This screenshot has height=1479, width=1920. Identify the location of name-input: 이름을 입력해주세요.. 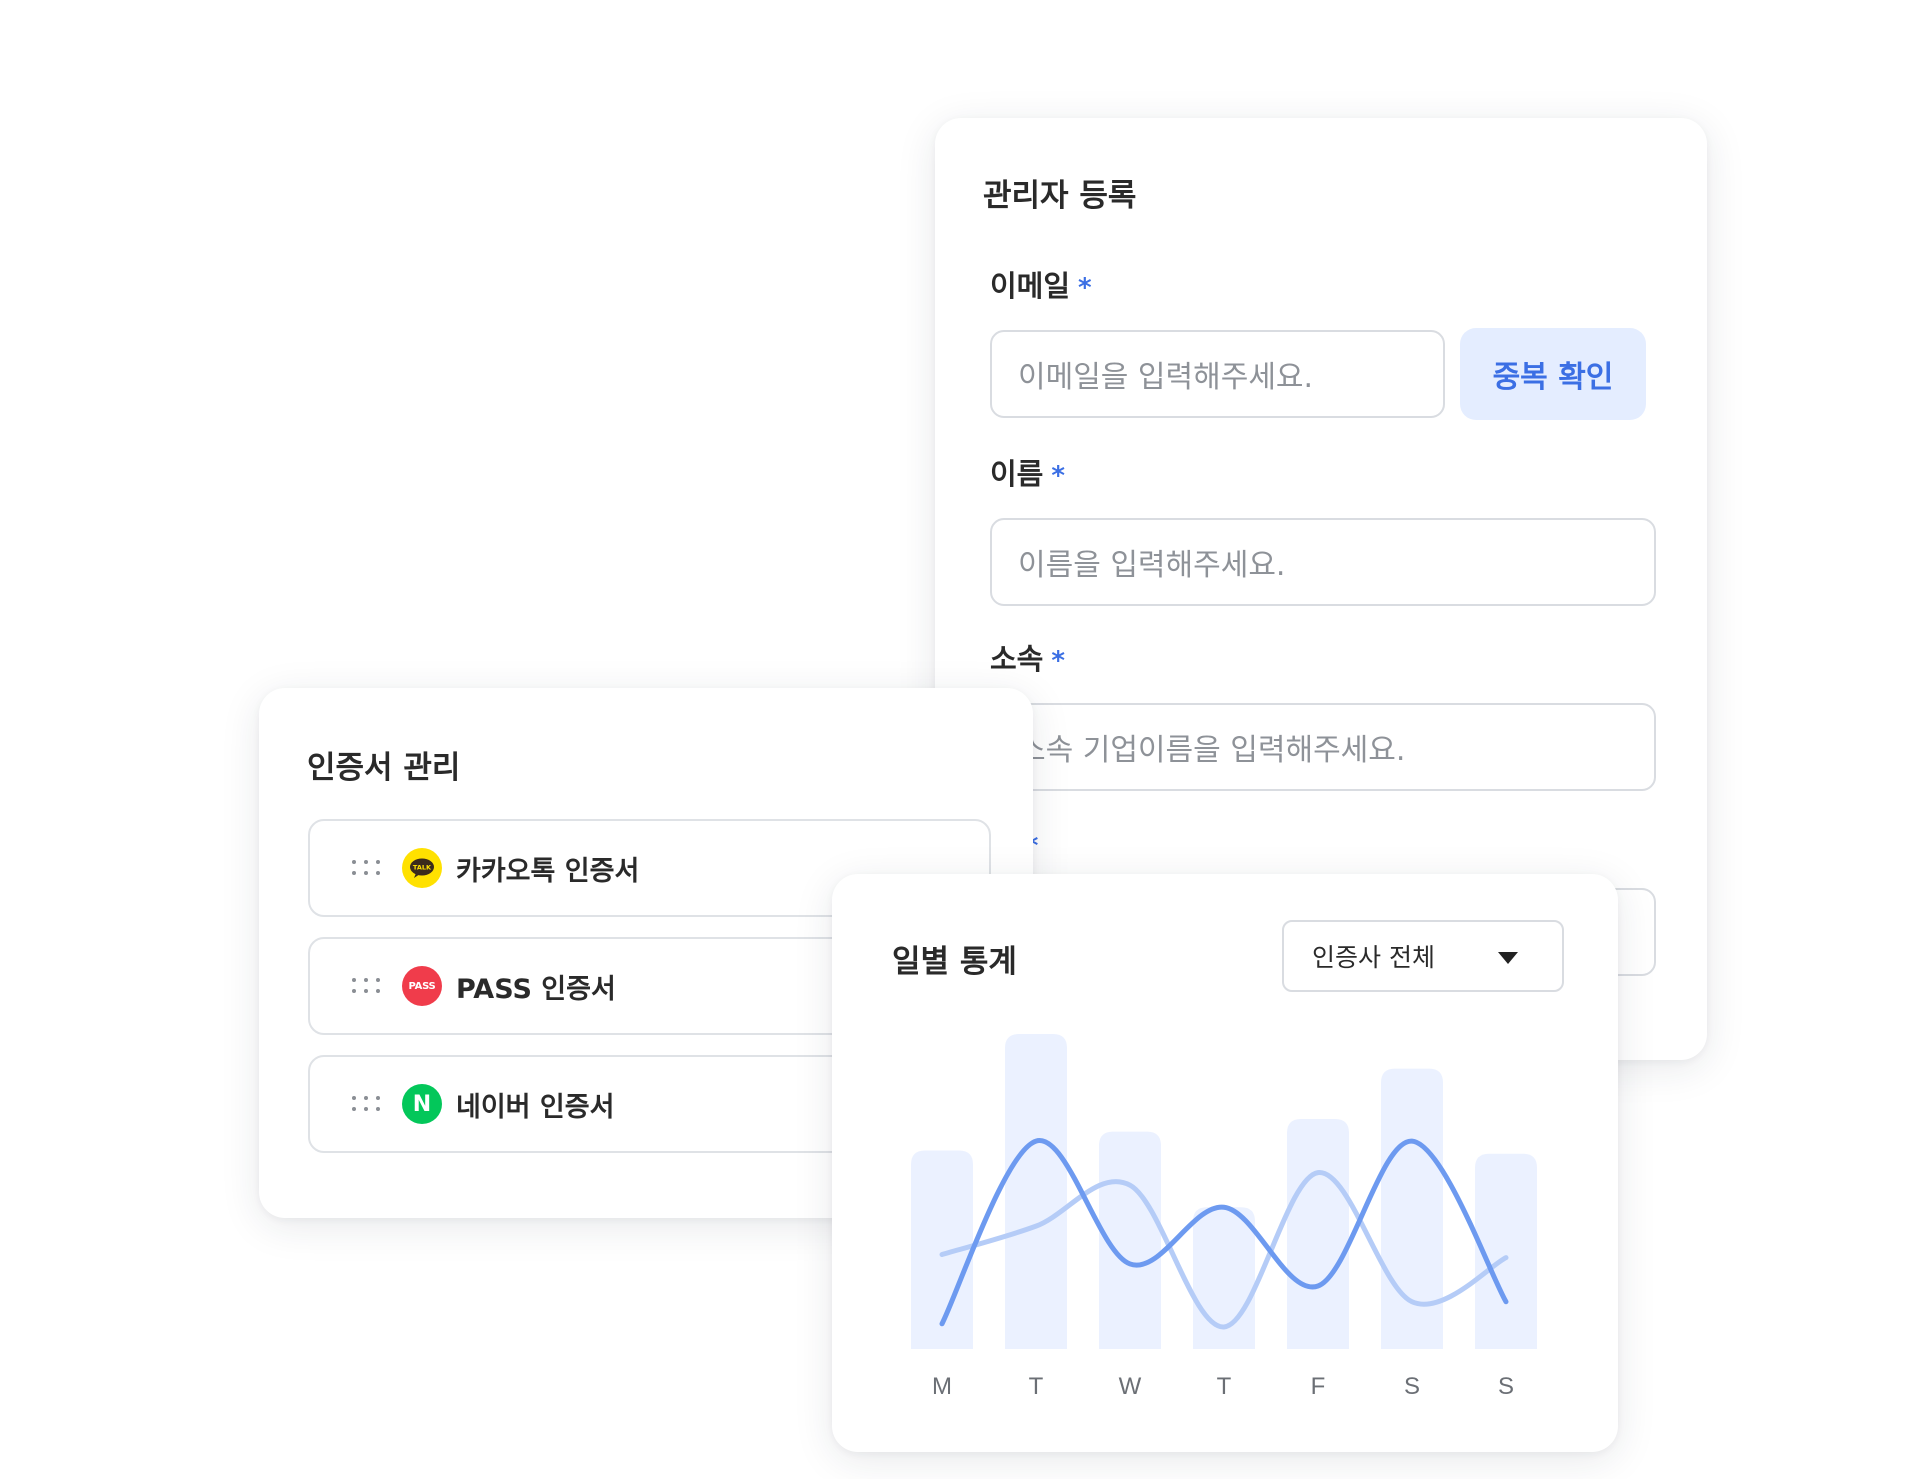
(1323, 562).